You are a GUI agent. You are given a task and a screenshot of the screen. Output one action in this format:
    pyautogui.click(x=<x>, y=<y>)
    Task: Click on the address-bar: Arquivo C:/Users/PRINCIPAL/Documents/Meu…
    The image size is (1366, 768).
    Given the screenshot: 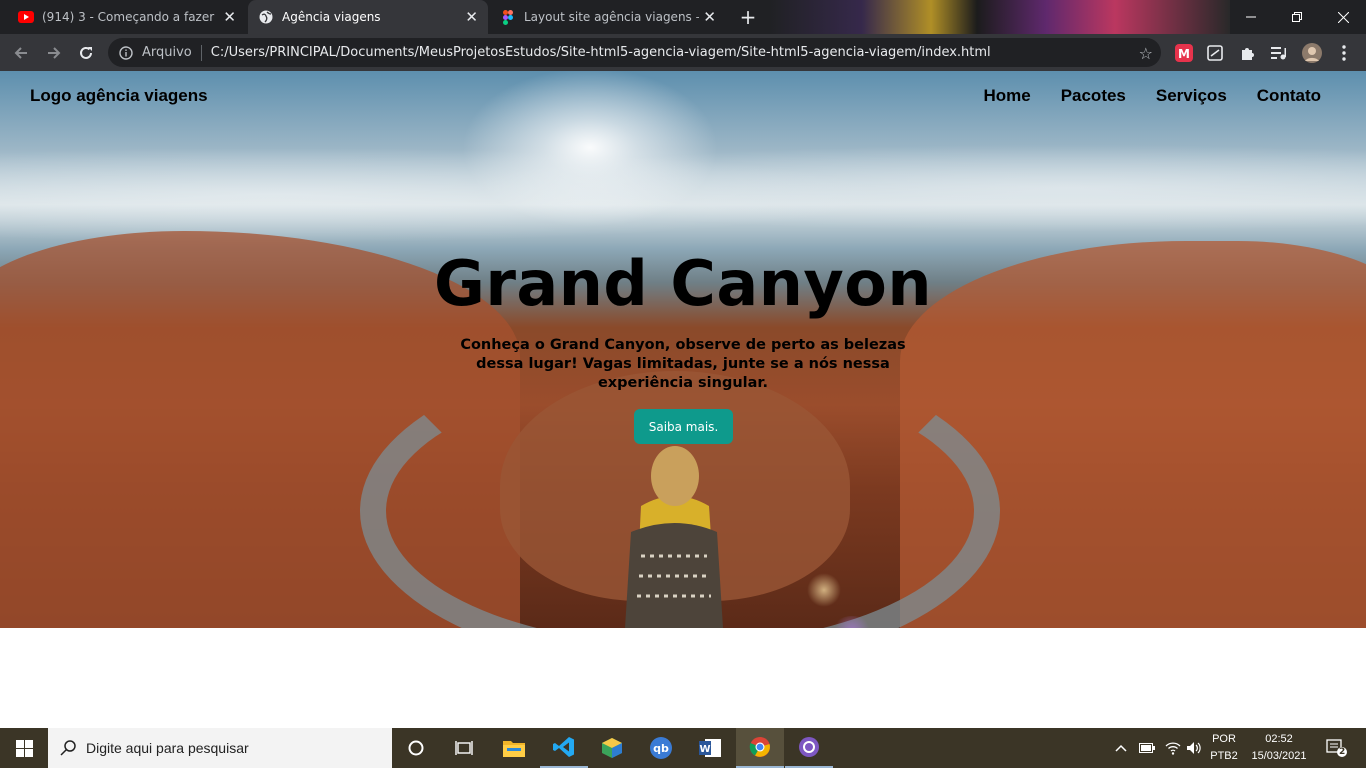 What is the action you would take?
    pyautogui.click(x=634, y=52)
    